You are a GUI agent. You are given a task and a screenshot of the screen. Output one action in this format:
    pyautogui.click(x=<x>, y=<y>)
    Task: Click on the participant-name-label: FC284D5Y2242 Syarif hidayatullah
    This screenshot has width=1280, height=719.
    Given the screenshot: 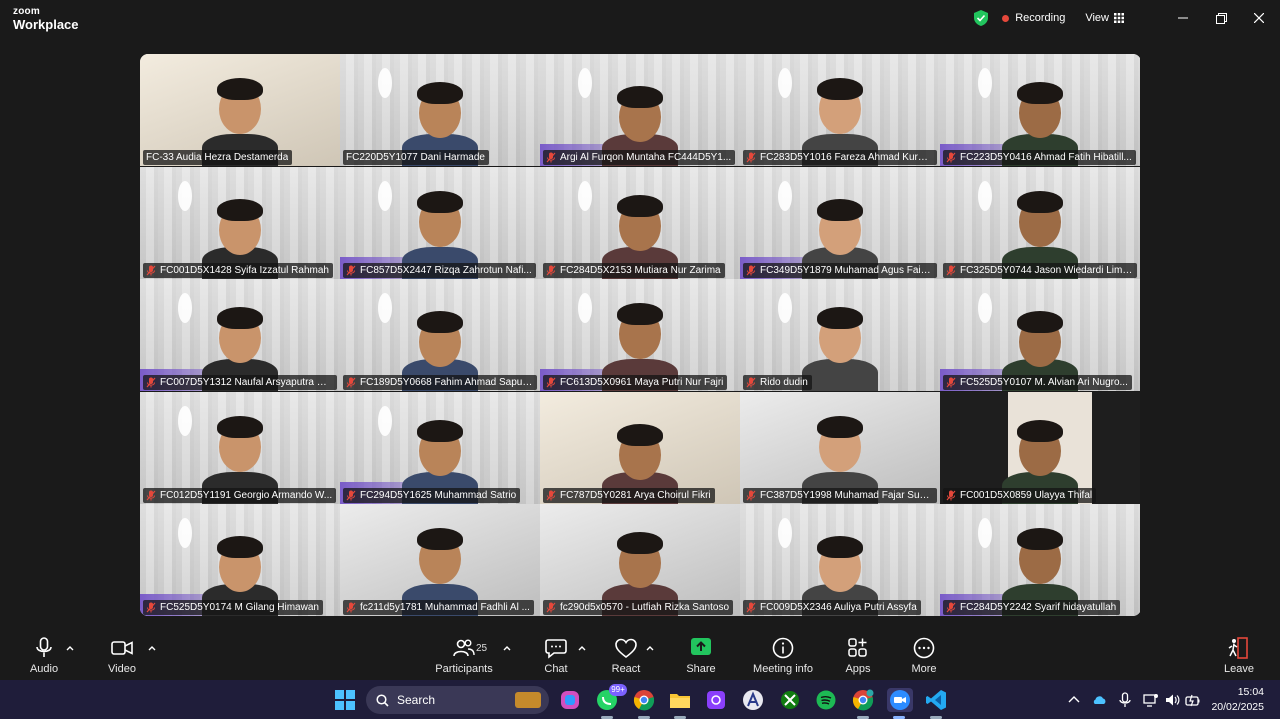 What is the action you would take?
    pyautogui.click(x=1032, y=607)
    